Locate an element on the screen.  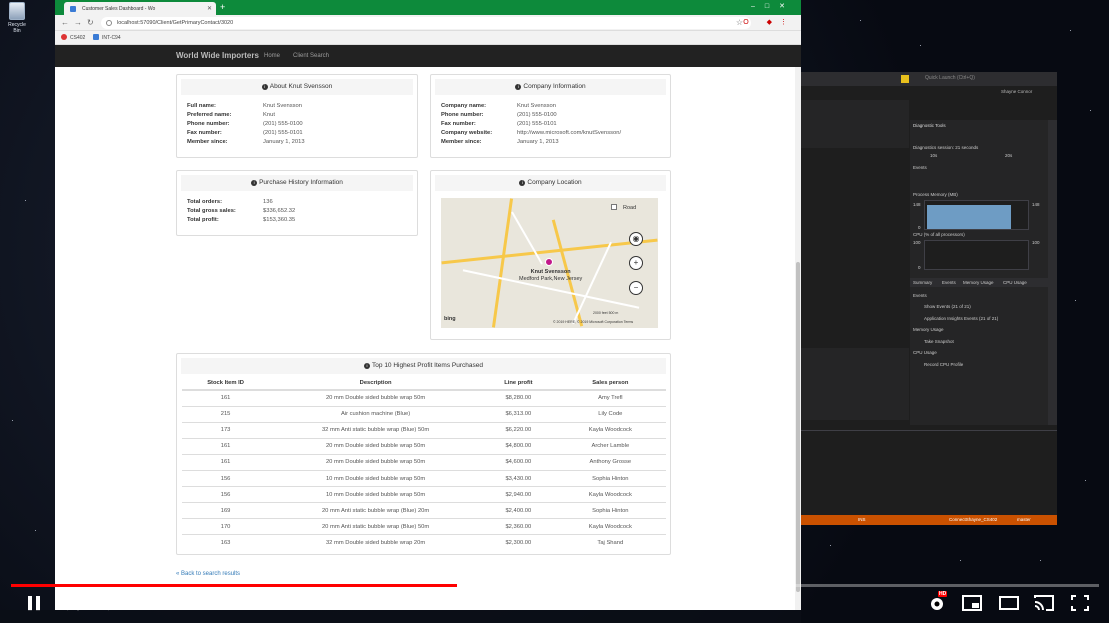
browser-tab: Customer Sales Dashboard - Wo ✕ is located at coordinates (140, 8).